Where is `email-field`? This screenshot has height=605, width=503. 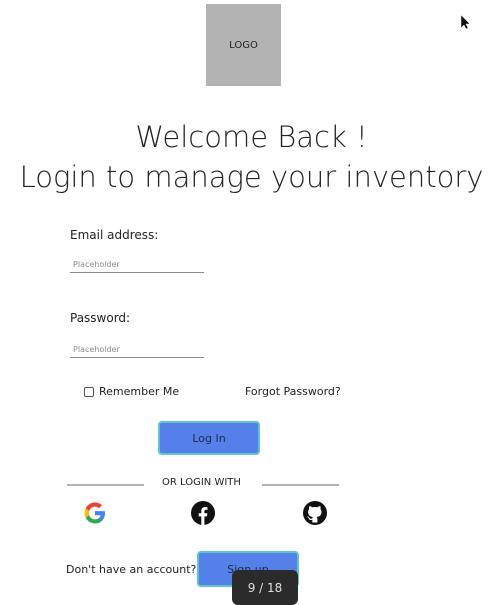 email-field is located at coordinates (137, 265).